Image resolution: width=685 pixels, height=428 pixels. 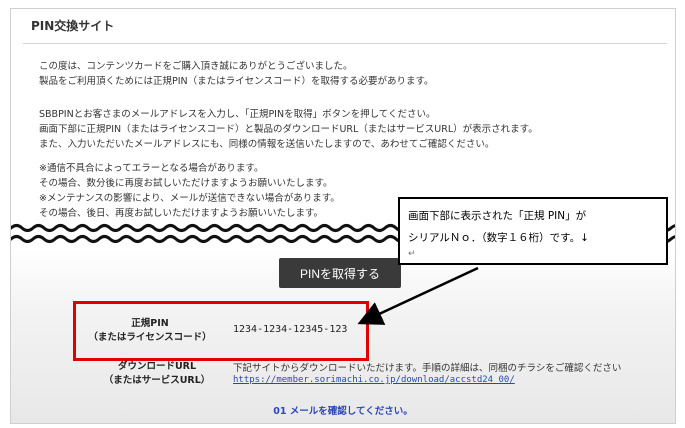 What do you see at coordinates (497, 216) in the screenshot?
I see `callout-line: 画面下部に表示された「正規 PIN」が` at bounding box center [497, 216].